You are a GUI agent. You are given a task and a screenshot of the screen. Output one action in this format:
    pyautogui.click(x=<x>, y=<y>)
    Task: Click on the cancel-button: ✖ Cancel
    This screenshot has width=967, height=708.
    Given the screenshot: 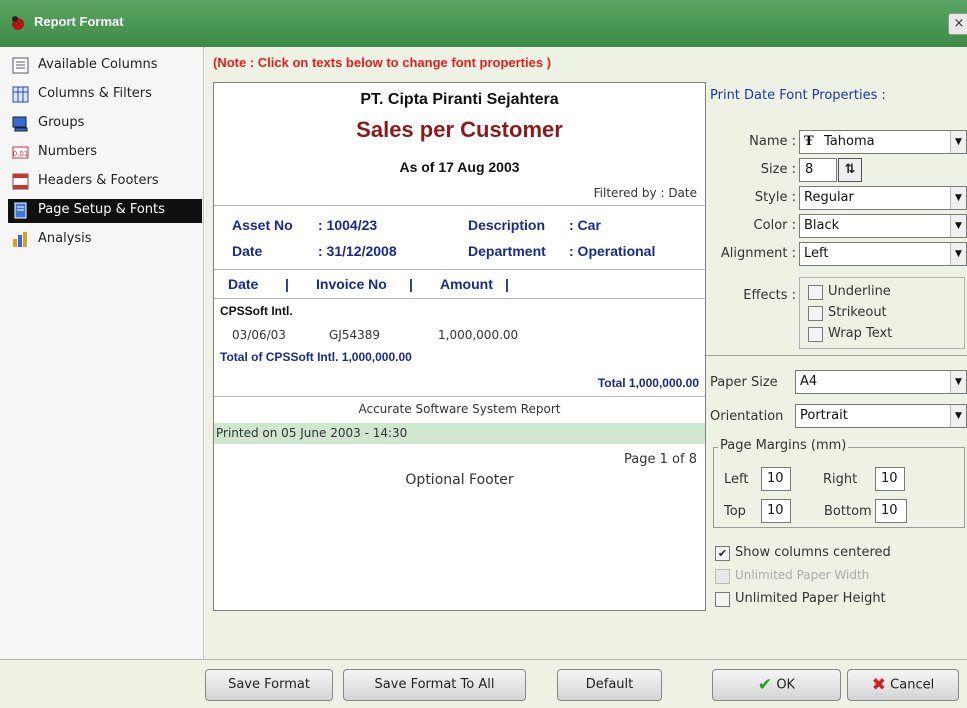 What is the action you would take?
    pyautogui.click(x=903, y=685)
    